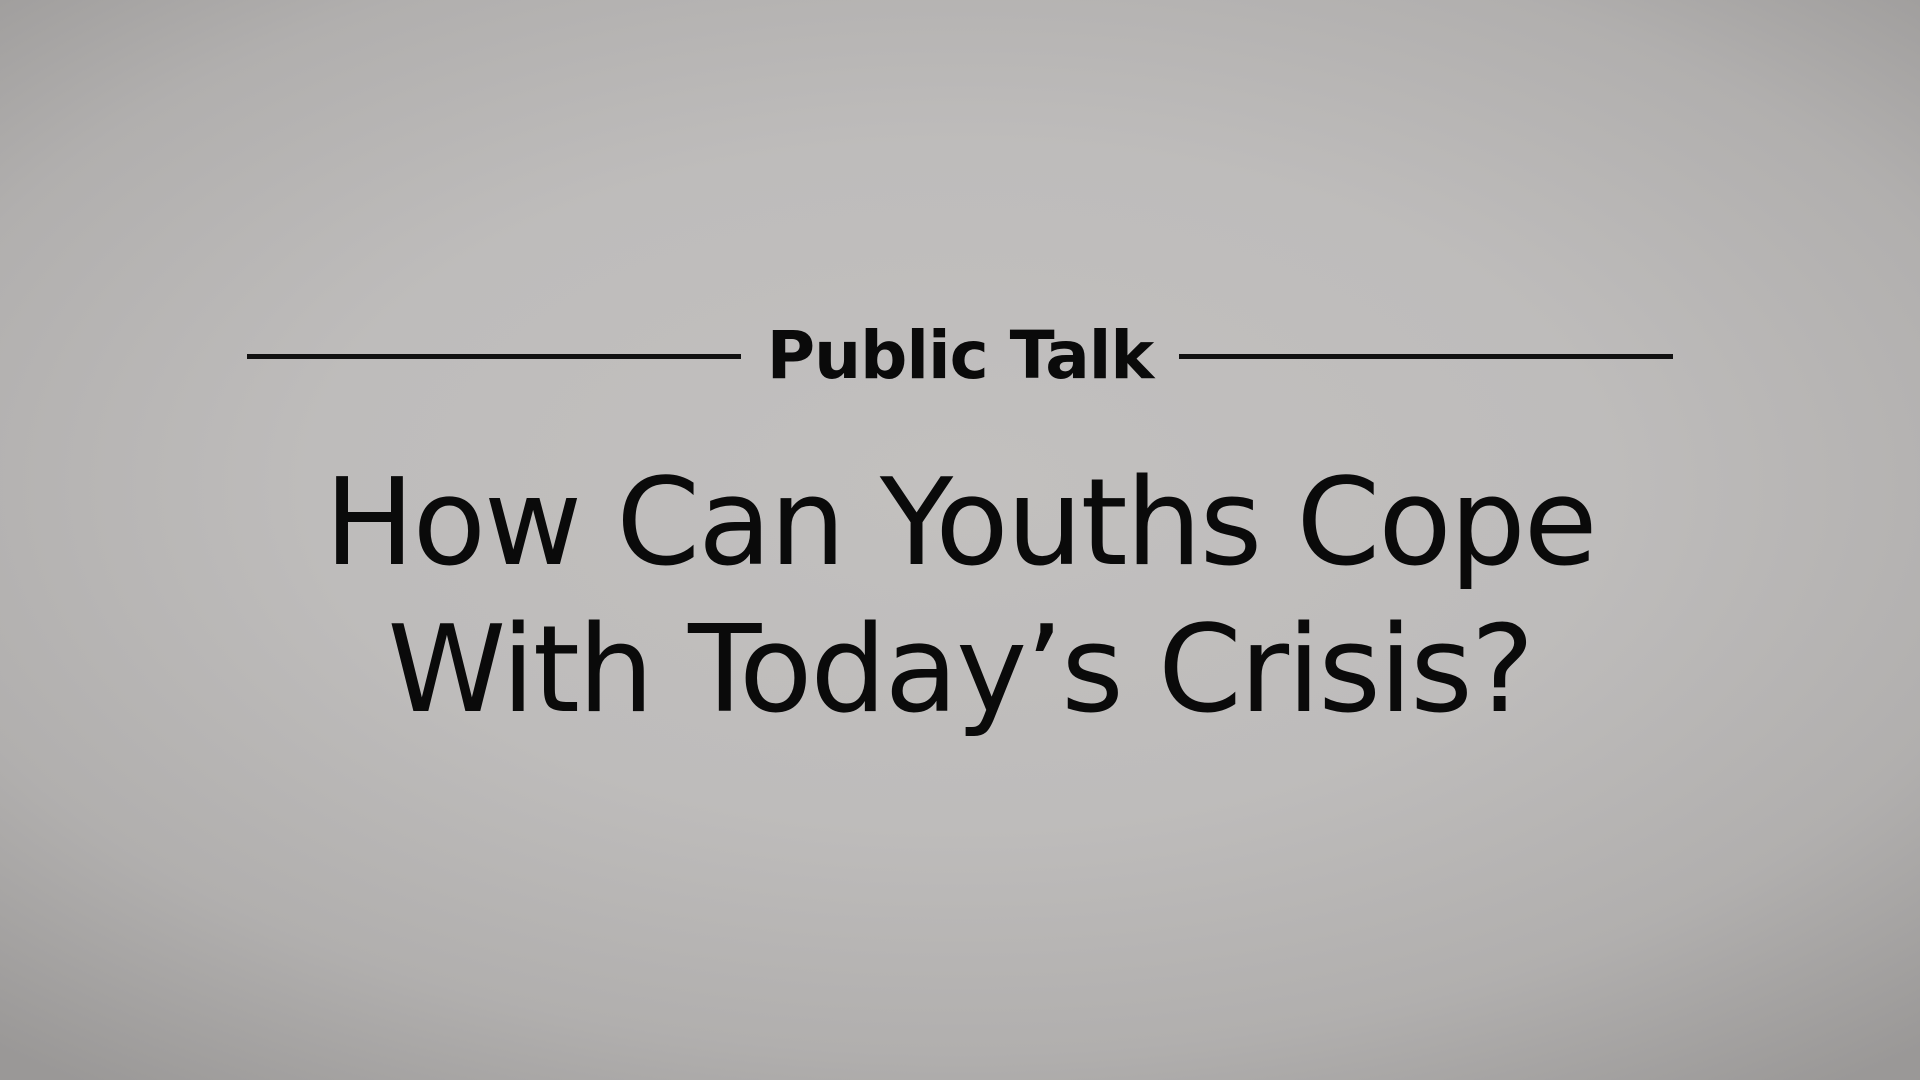  I want to click on talk-title-line-2: With Today’s Crisis?, so click(961, 670).